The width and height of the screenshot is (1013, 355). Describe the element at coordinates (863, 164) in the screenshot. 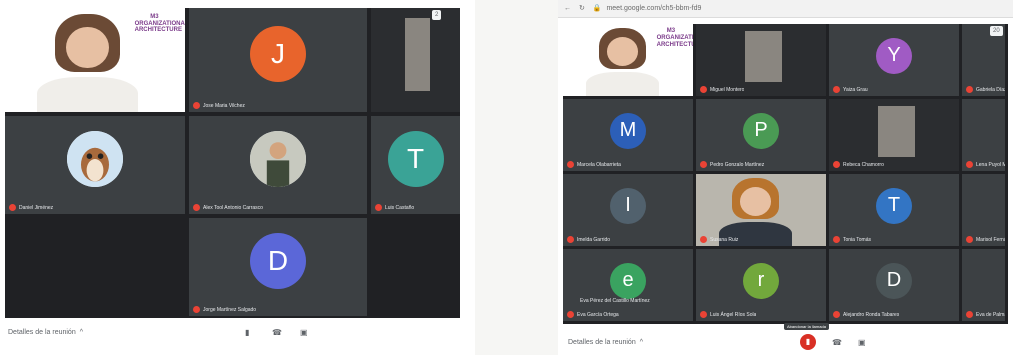

I see `participant-name-label: Rebeca Chamorro` at that location.